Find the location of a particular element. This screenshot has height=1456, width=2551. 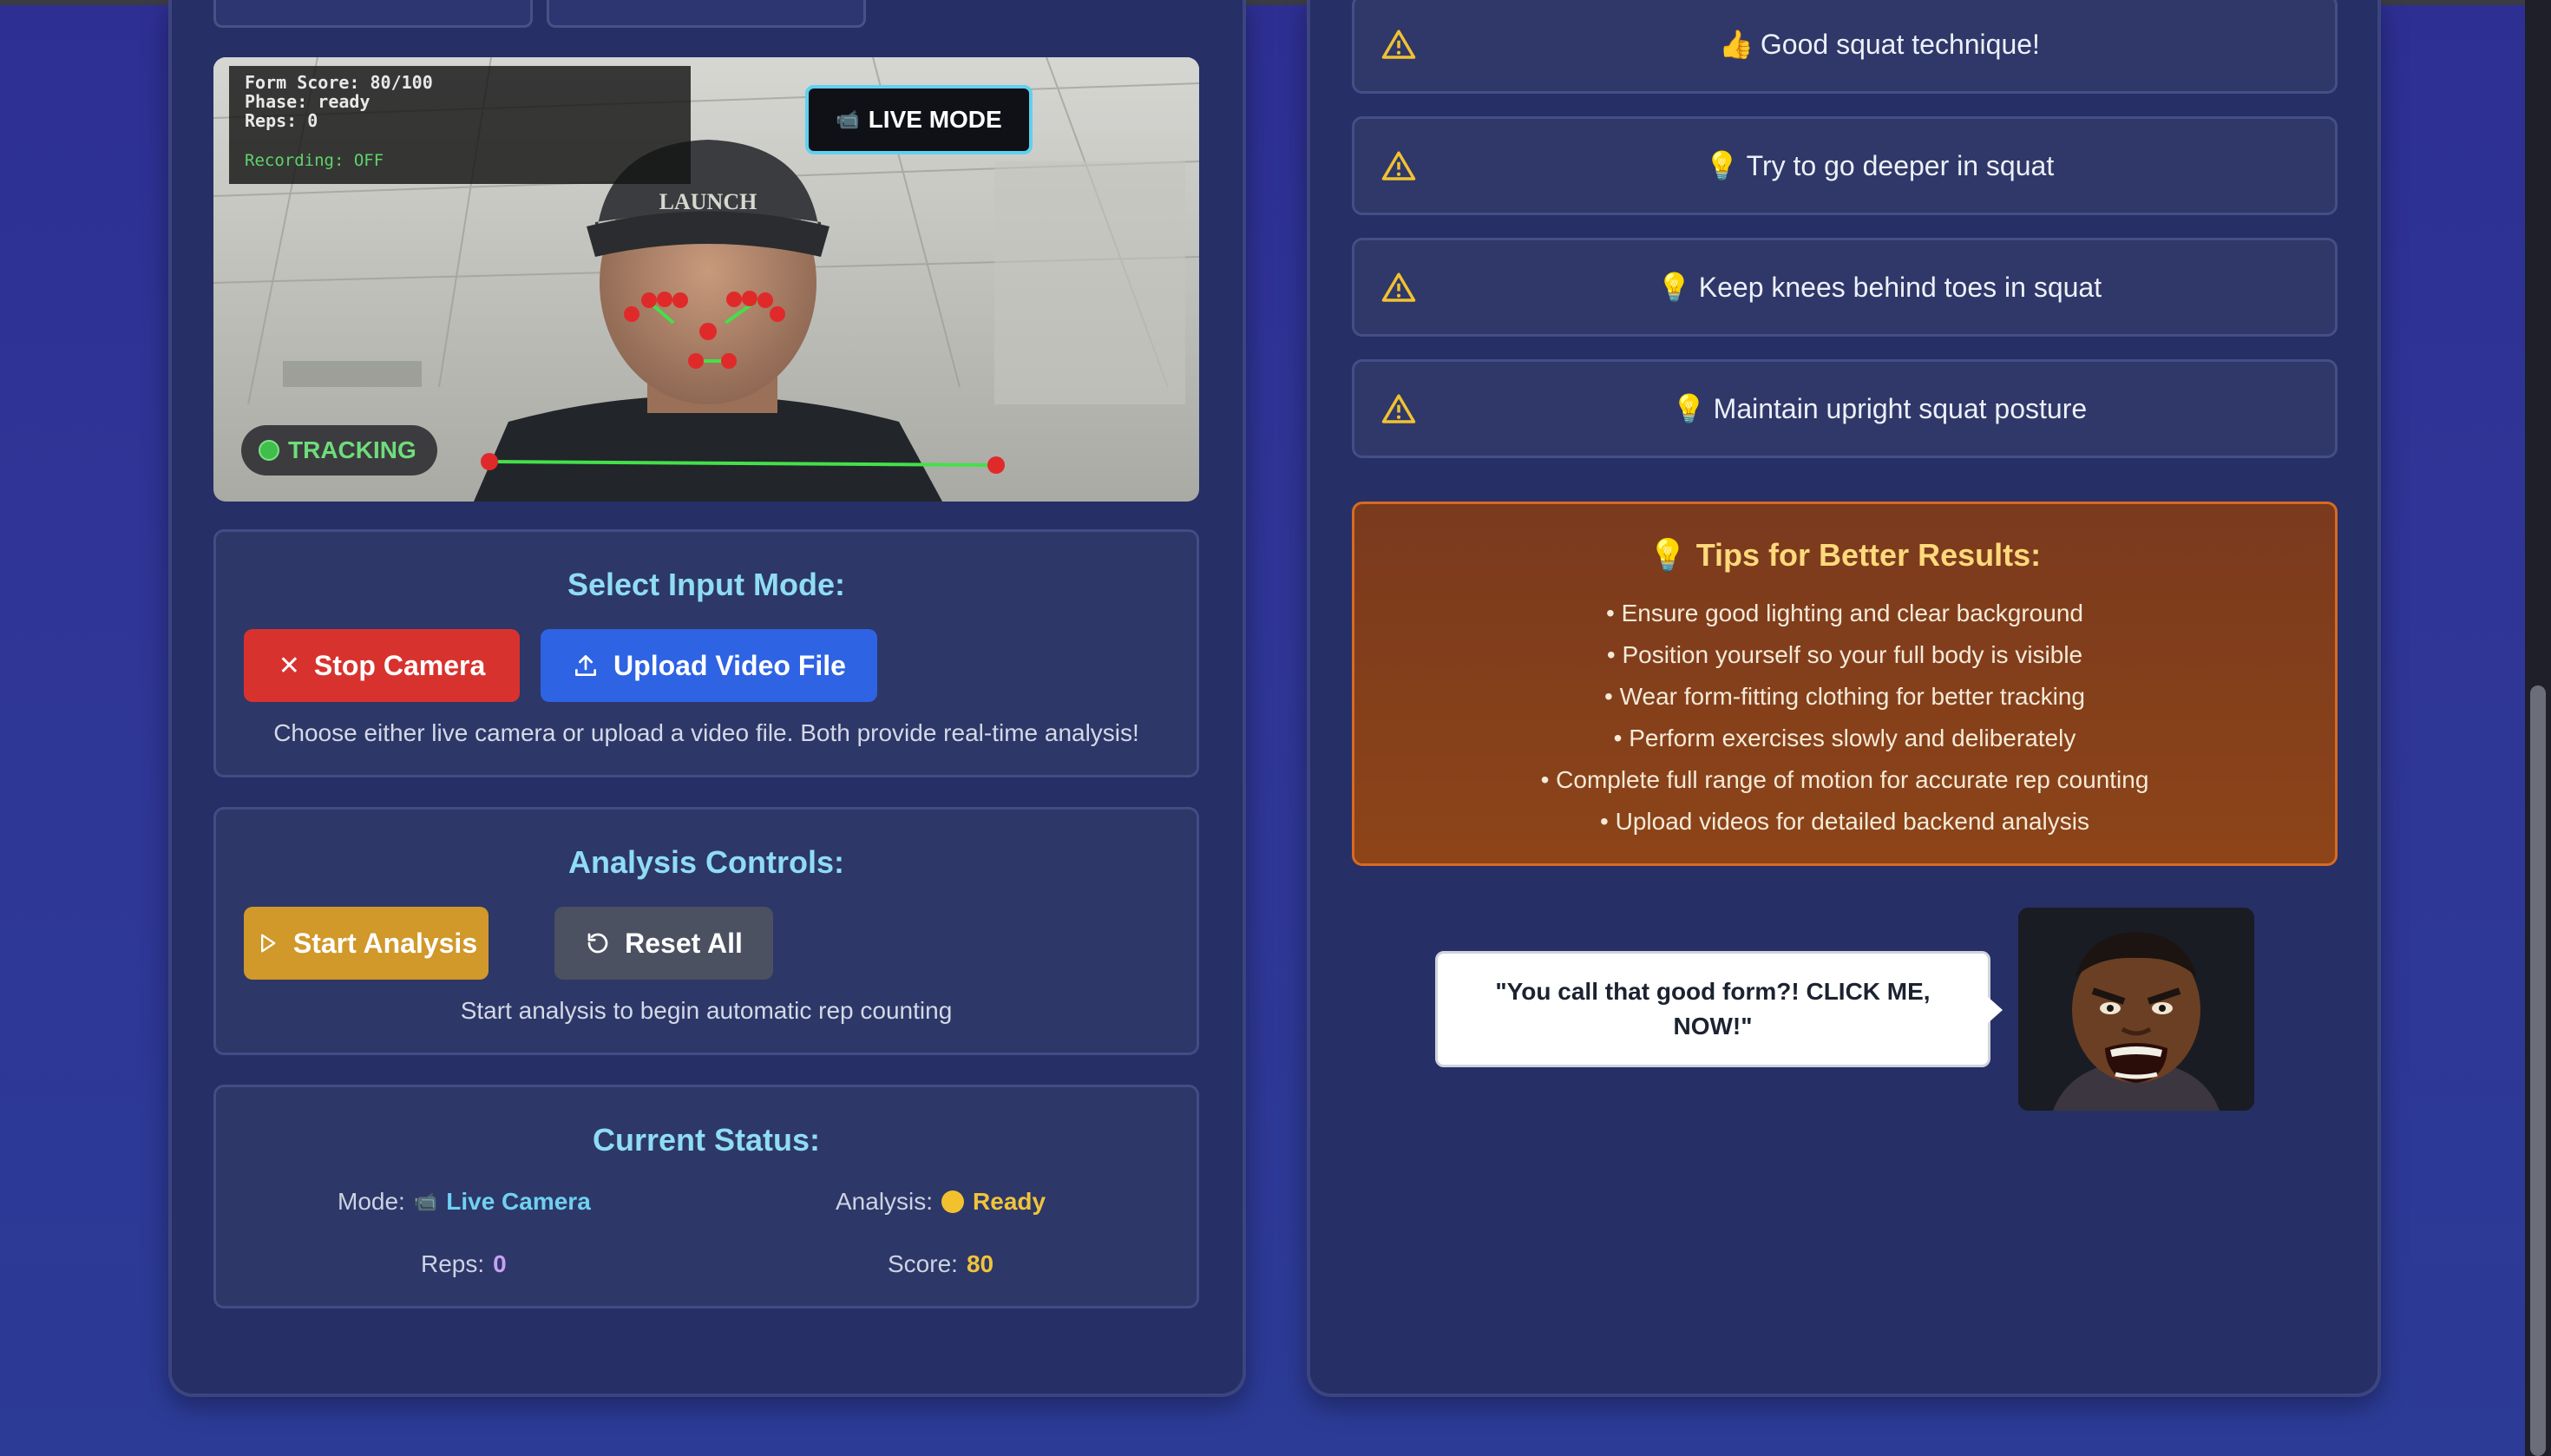

tracking-label: TRACKING is located at coordinates (352, 449).